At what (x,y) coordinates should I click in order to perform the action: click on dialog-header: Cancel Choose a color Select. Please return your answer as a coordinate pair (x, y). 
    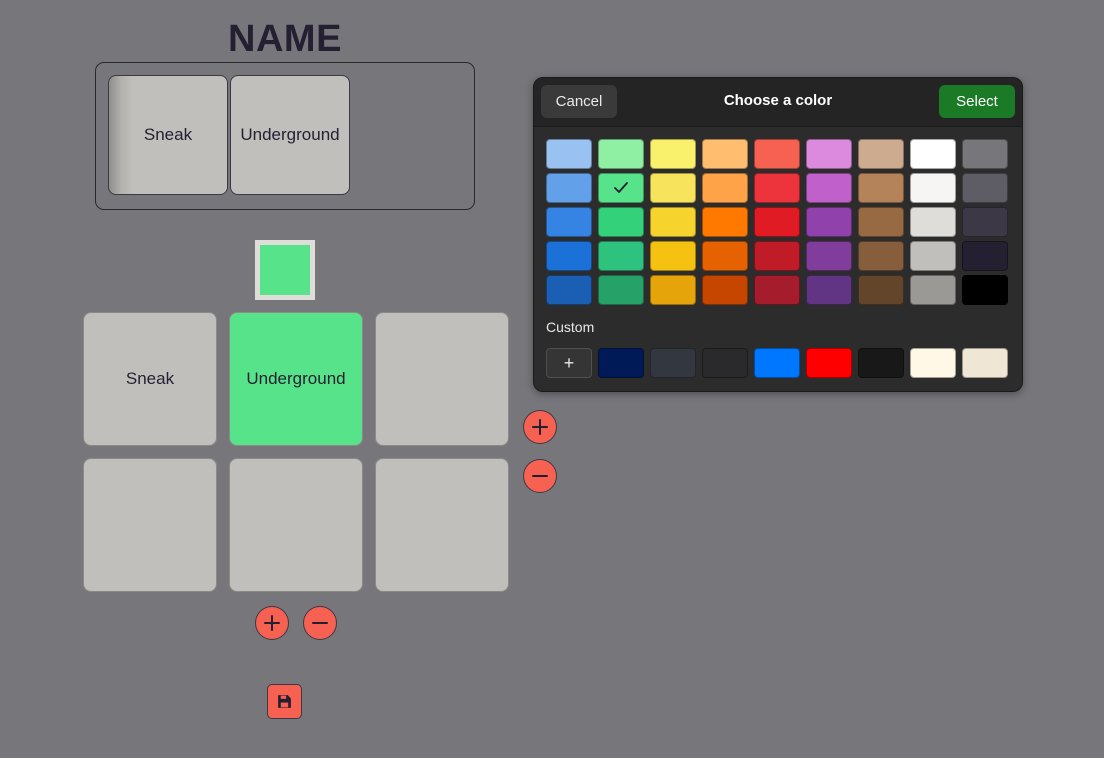
    Looking at the image, I should click on (778, 102).